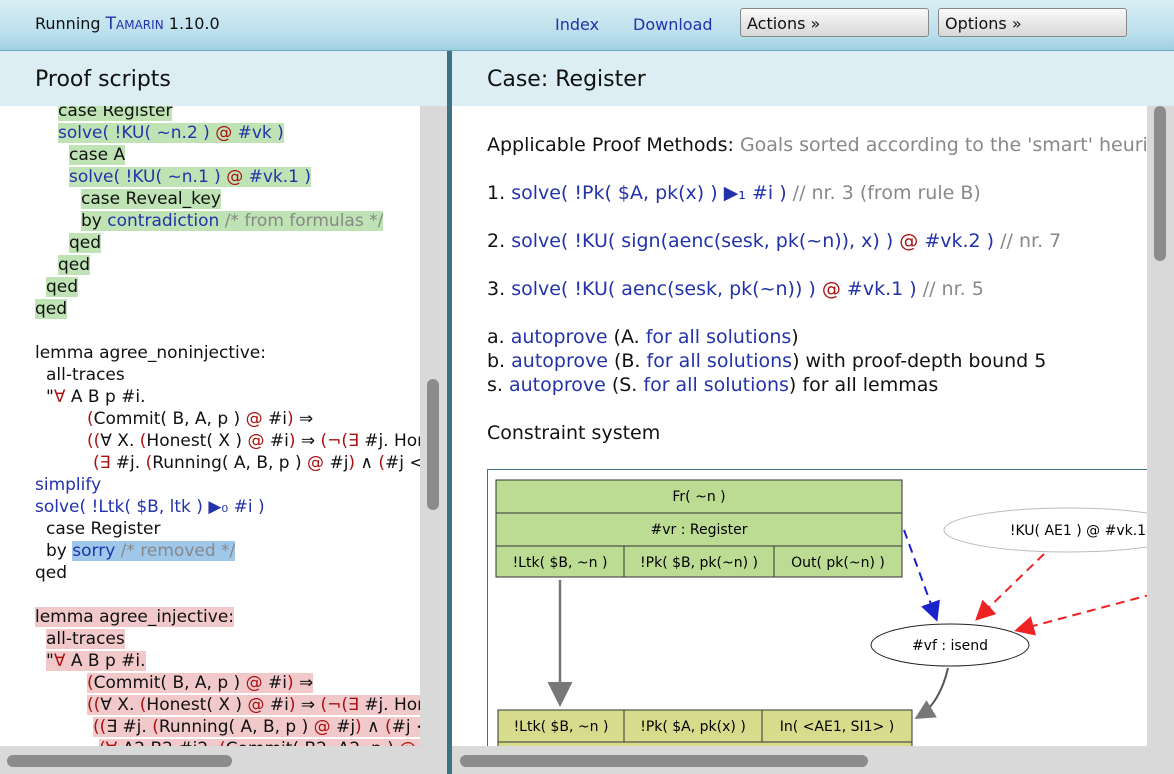  Describe the element at coordinates (182, 353) in the screenshot. I see `proof-text: agree_noninjective:` at that location.